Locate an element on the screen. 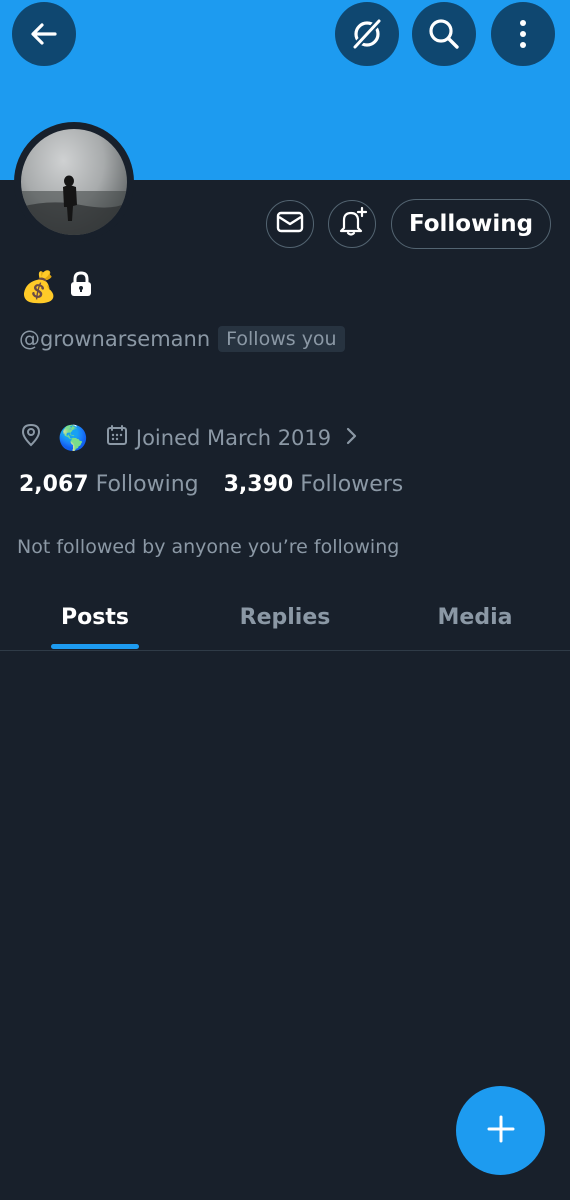 This screenshot has width=570, height=1200. following-count-label: Following is located at coordinates (147, 484).